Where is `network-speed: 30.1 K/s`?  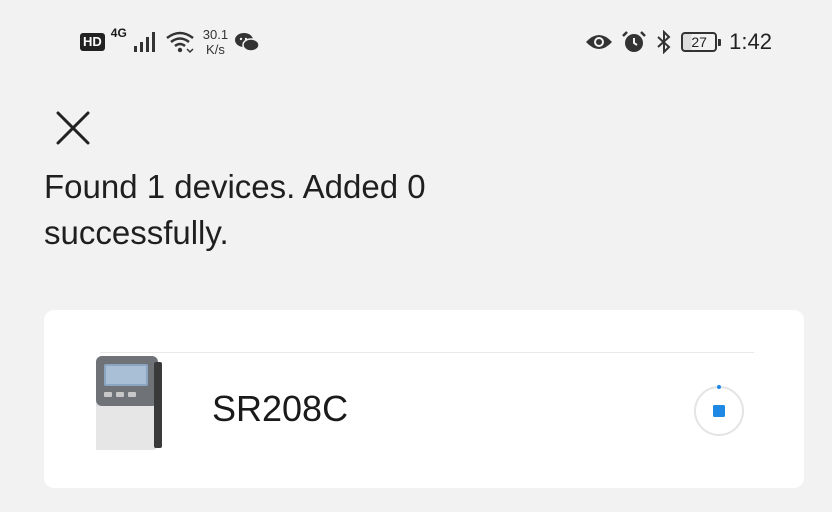 network-speed: 30.1 K/s is located at coordinates (215, 42).